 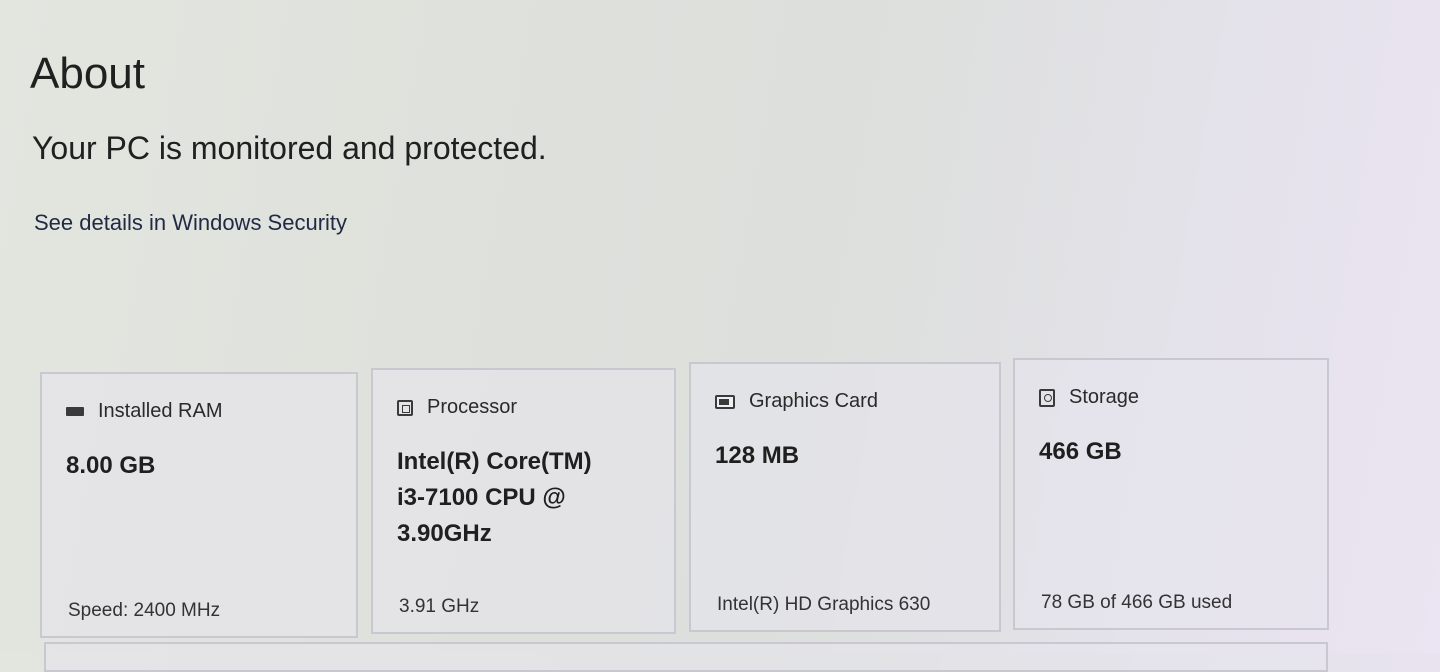 What do you see at coordinates (405, 407) in the screenshot?
I see `processor-icon` at bounding box center [405, 407].